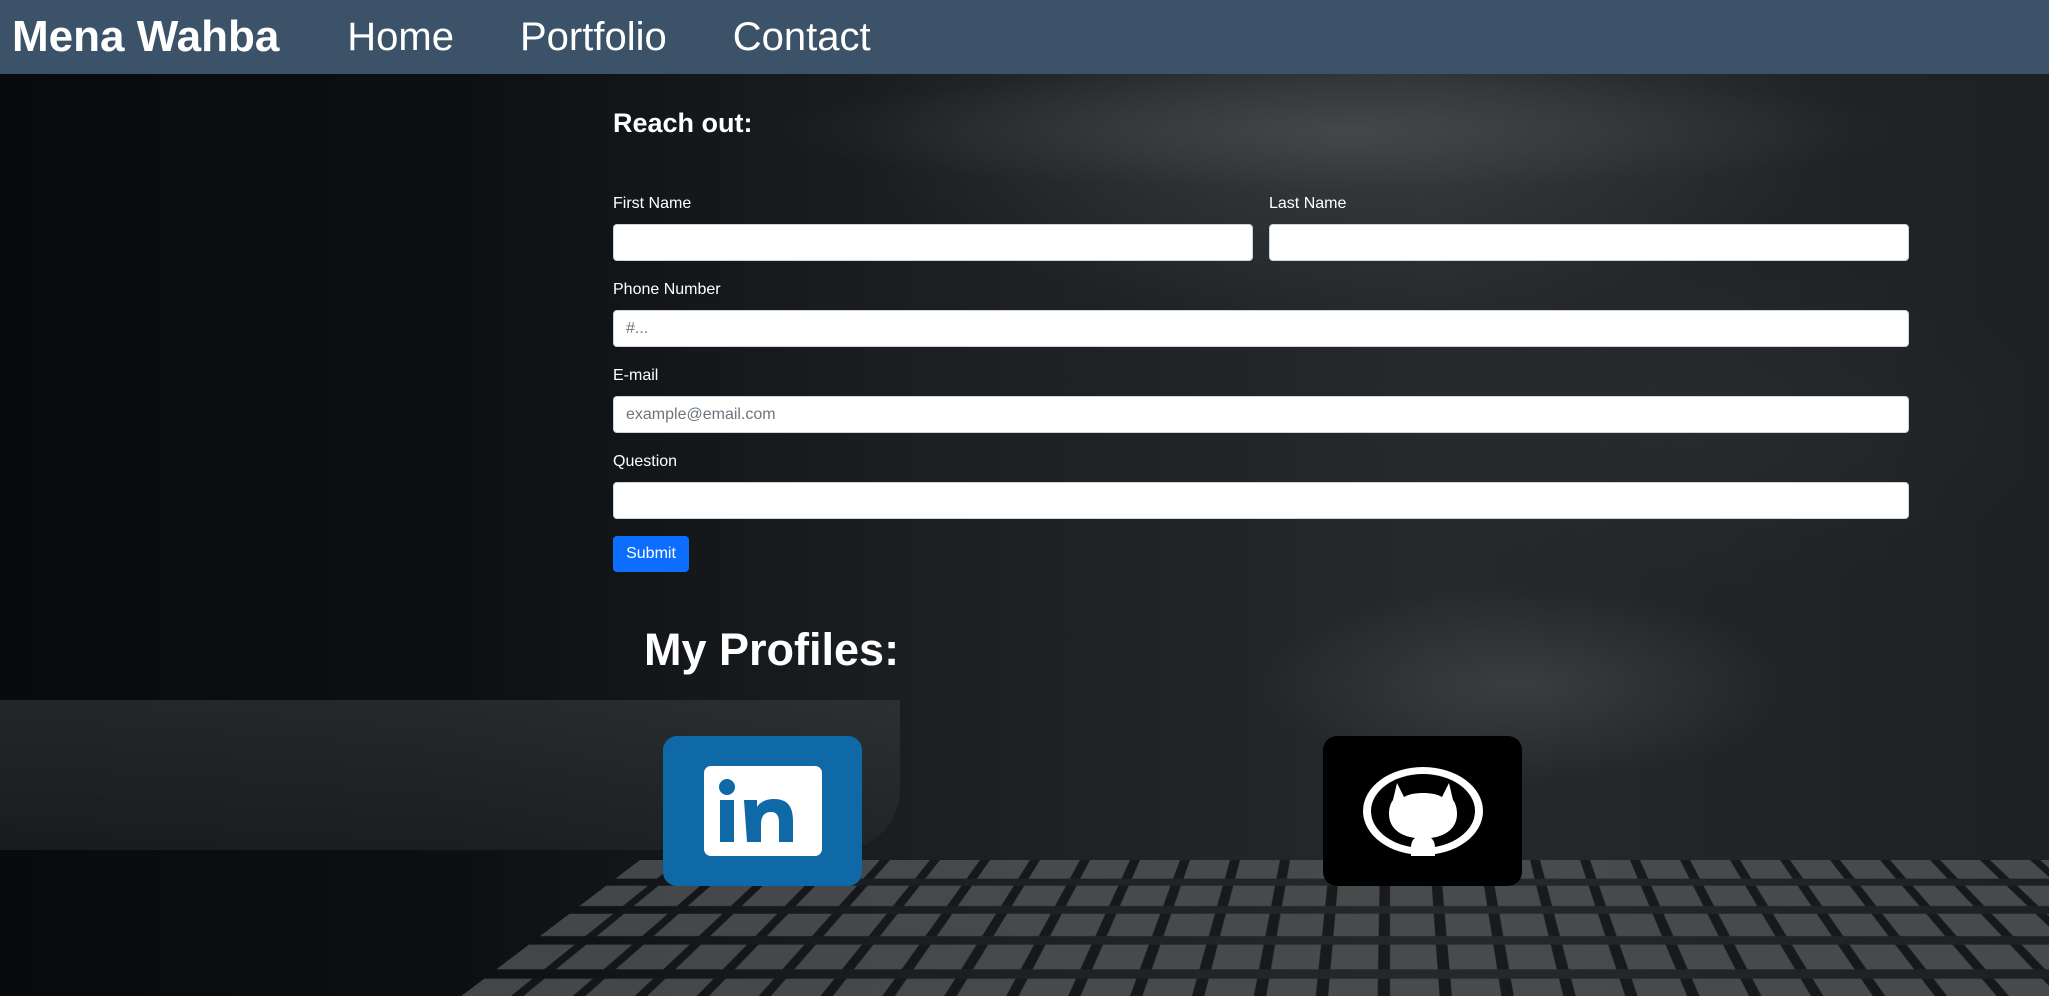  What do you see at coordinates (593, 37) in the screenshot?
I see `nav-link-portfolio: Portfolio` at bounding box center [593, 37].